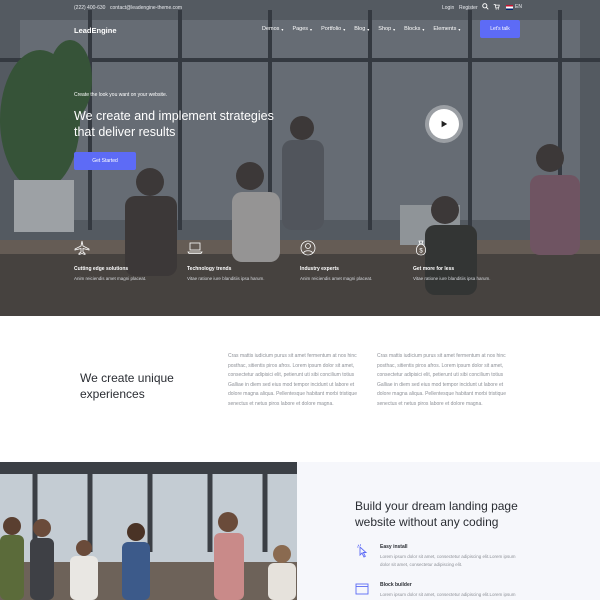 Image resolution: width=600 pixels, height=600 pixels. What do you see at coordinates (434, 269) in the screenshot?
I see `feature-title: Get more for less` at bounding box center [434, 269].